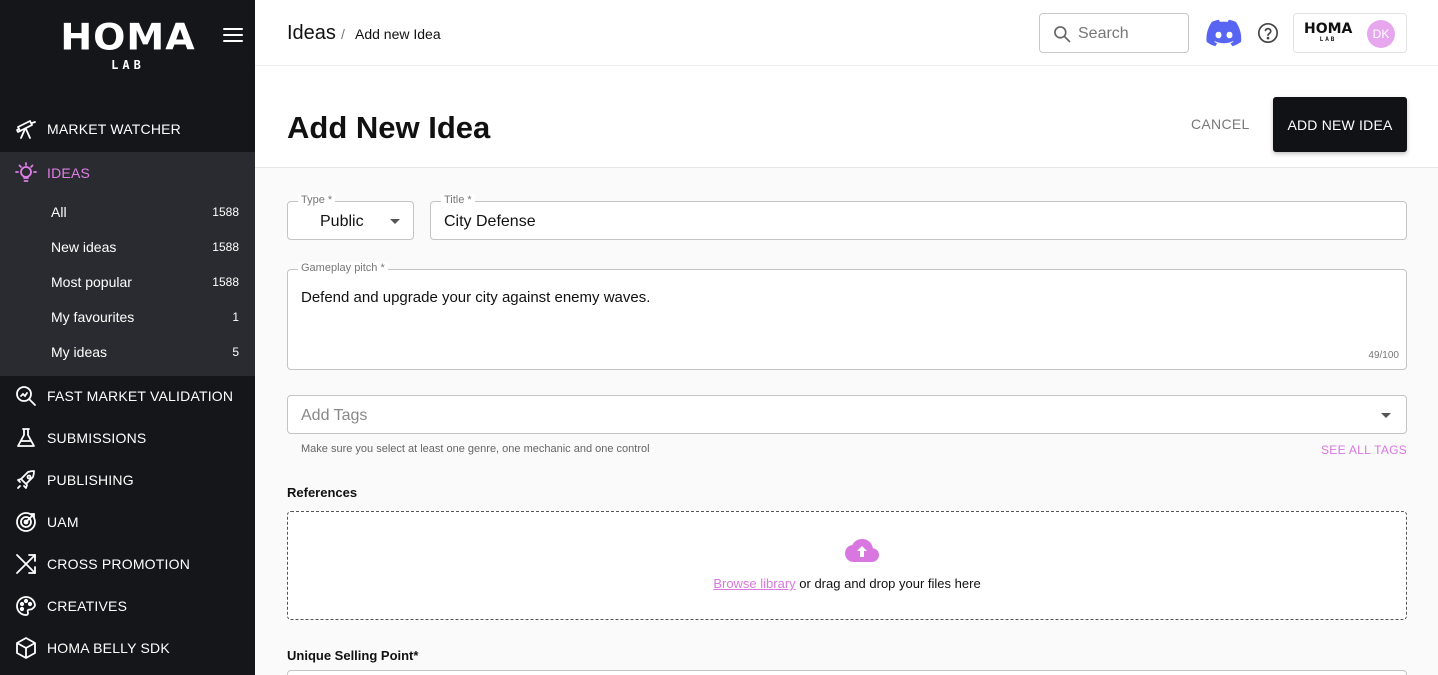  Describe the element at coordinates (26, 396) in the screenshot. I see `magnifier-chart-icon` at that location.